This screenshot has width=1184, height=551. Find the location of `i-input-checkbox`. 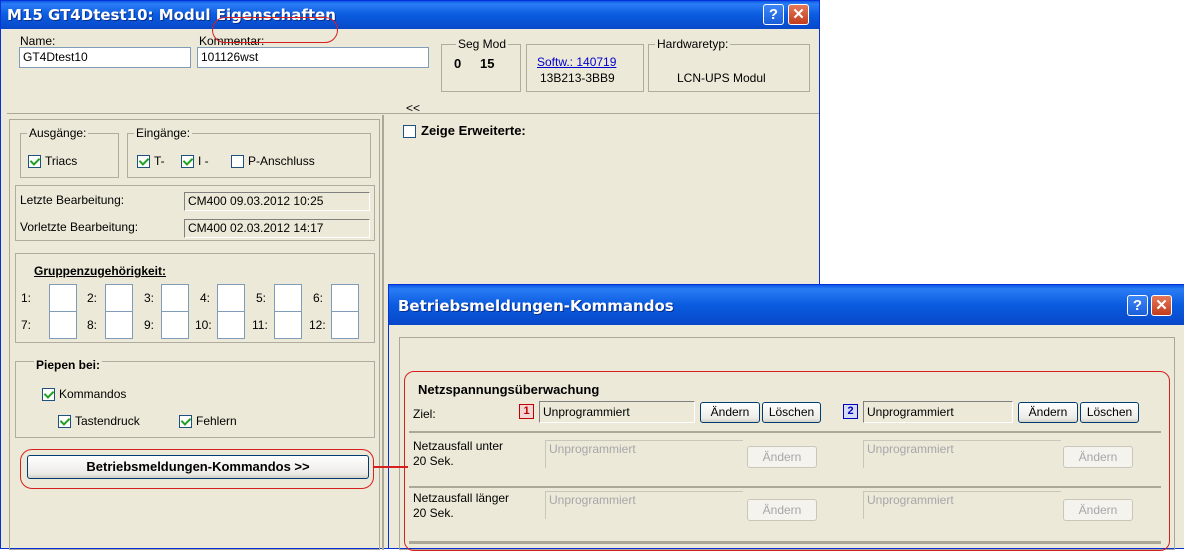

i-input-checkbox is located at coordinates (187, 161).